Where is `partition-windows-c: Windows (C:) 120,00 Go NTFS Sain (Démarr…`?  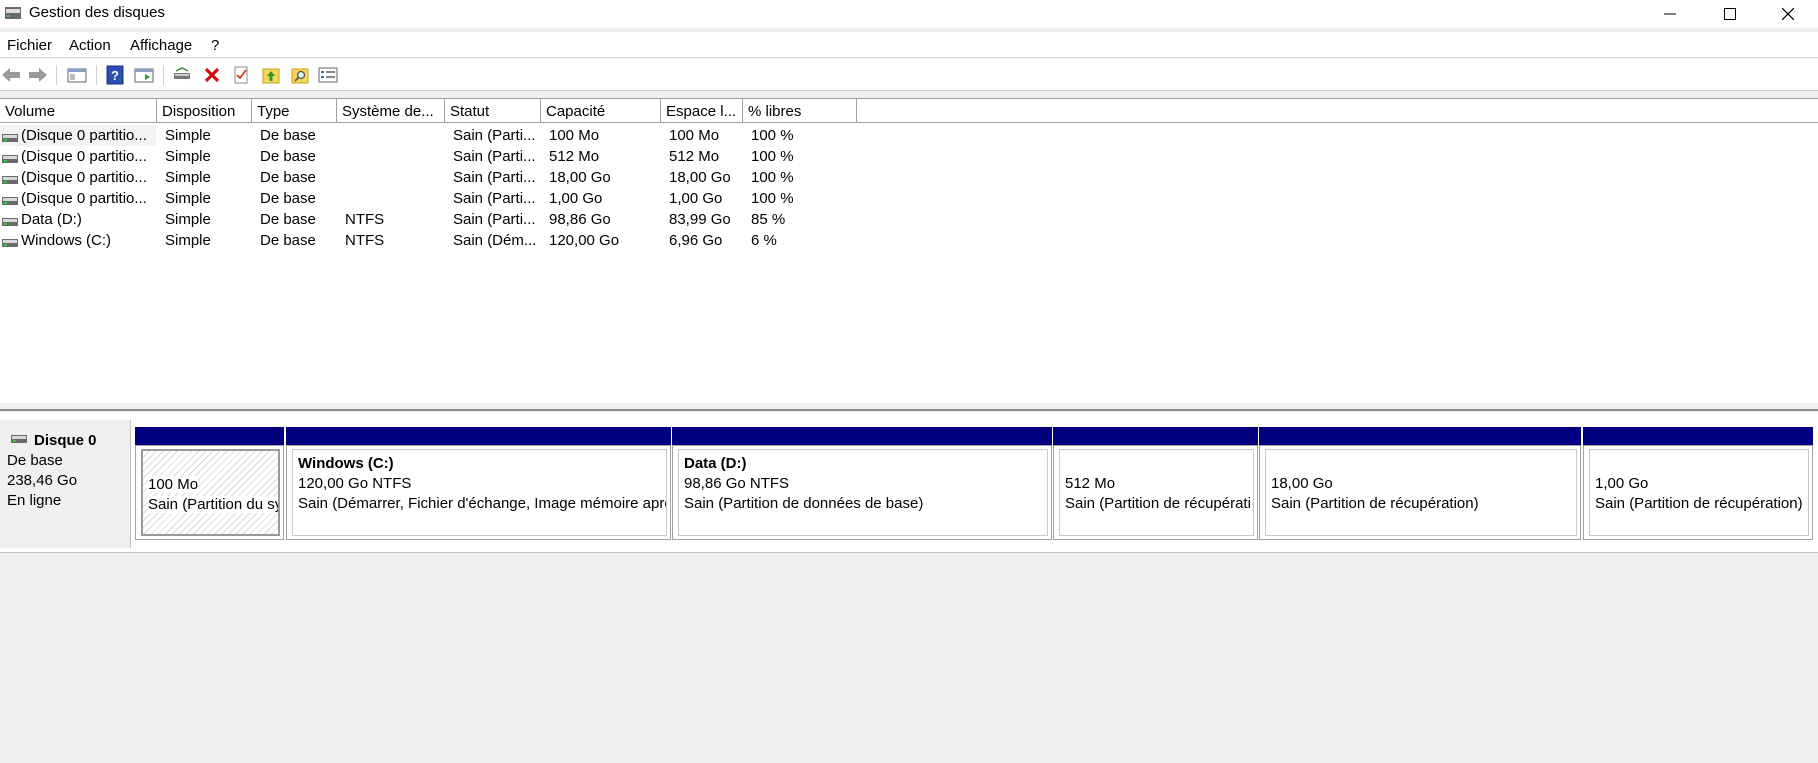 partition-windows-c: Windows (C:) 120,00 Go NTFS Sain (Démarr… is located at coordinates (478, 491).